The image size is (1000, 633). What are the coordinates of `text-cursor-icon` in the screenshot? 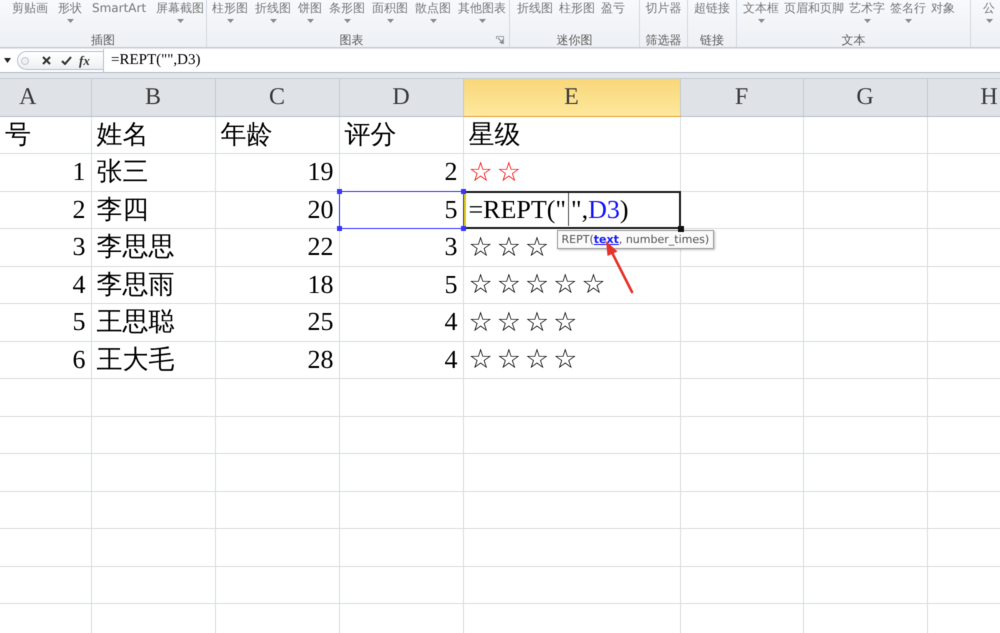 It's located at (568, 209).